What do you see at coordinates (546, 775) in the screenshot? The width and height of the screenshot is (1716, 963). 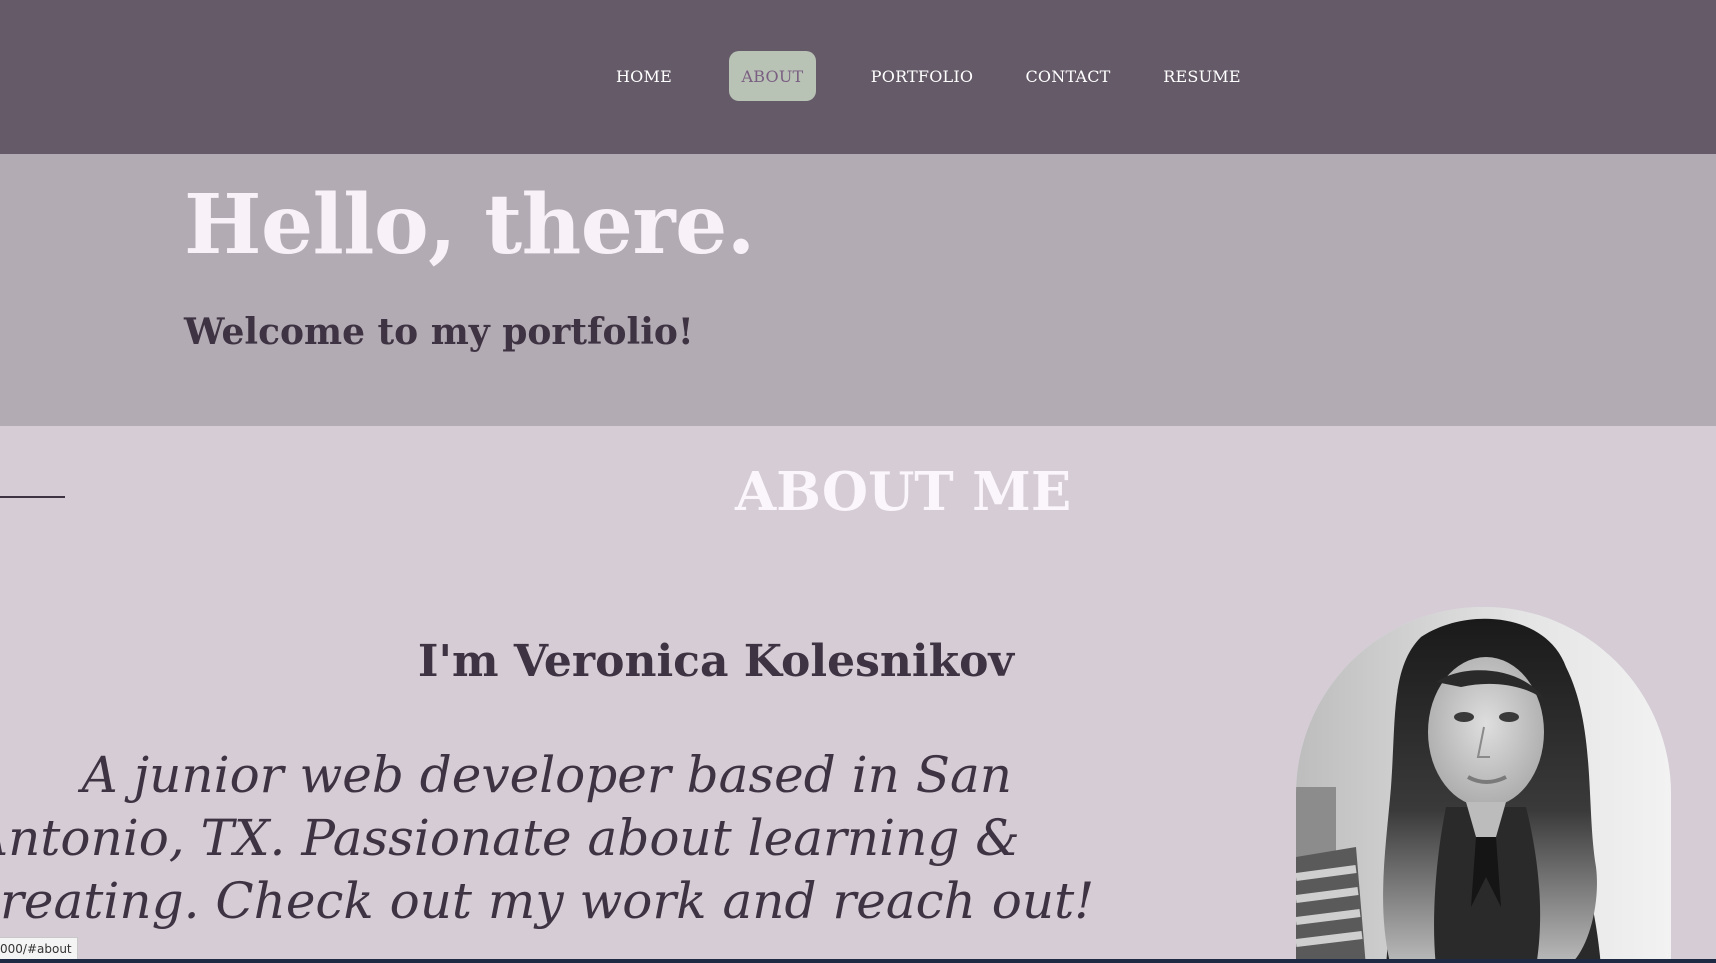 I see `about-bio-line: A junior web developer based in San` at bounding box center [546, 775].